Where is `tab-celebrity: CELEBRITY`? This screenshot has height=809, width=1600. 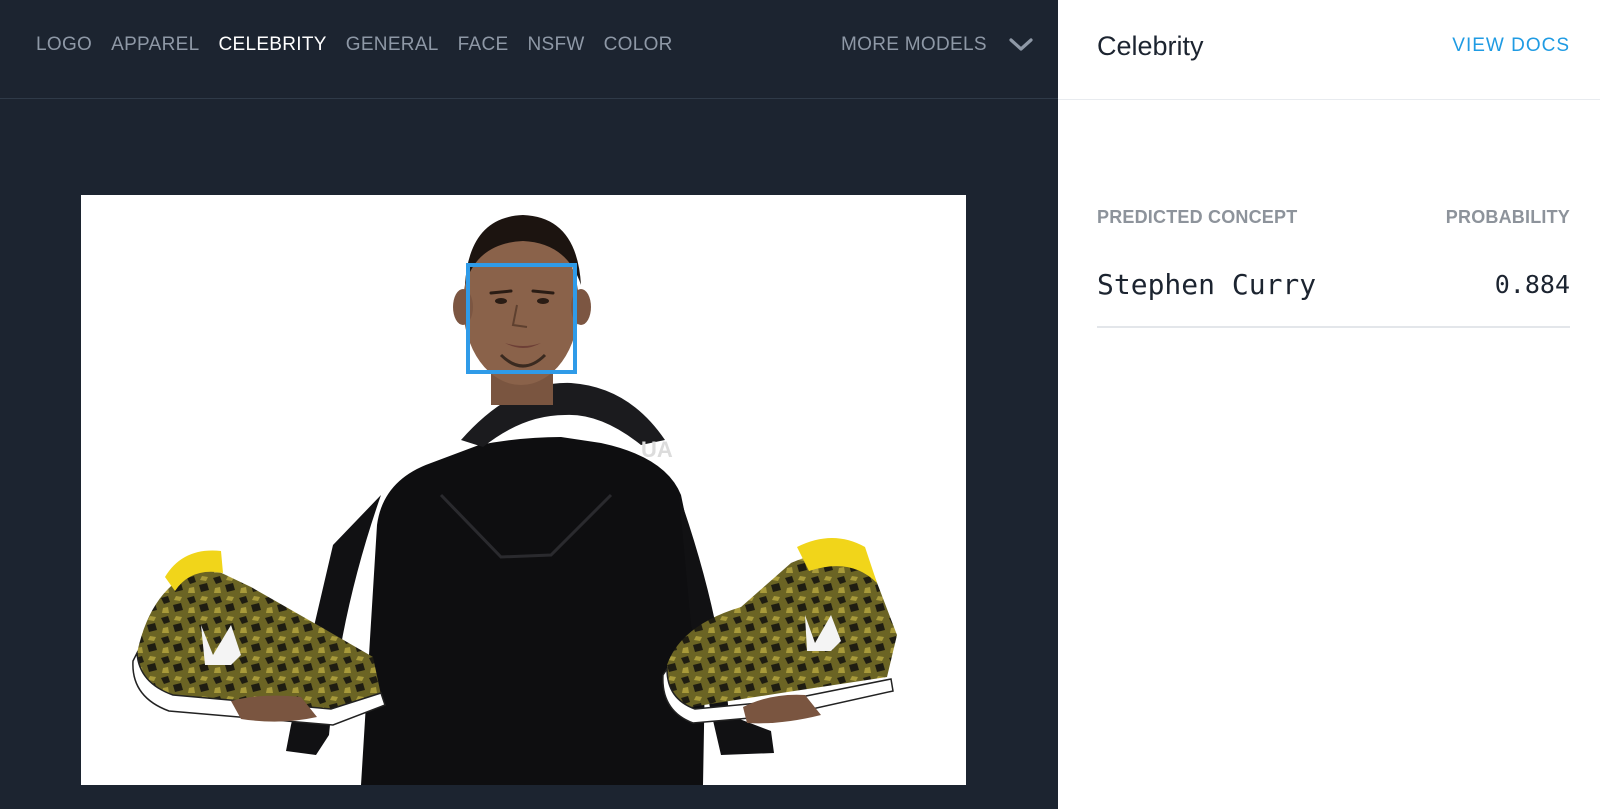 tab-celebrity: CELEBRITY is located at coordinates (272, 45).